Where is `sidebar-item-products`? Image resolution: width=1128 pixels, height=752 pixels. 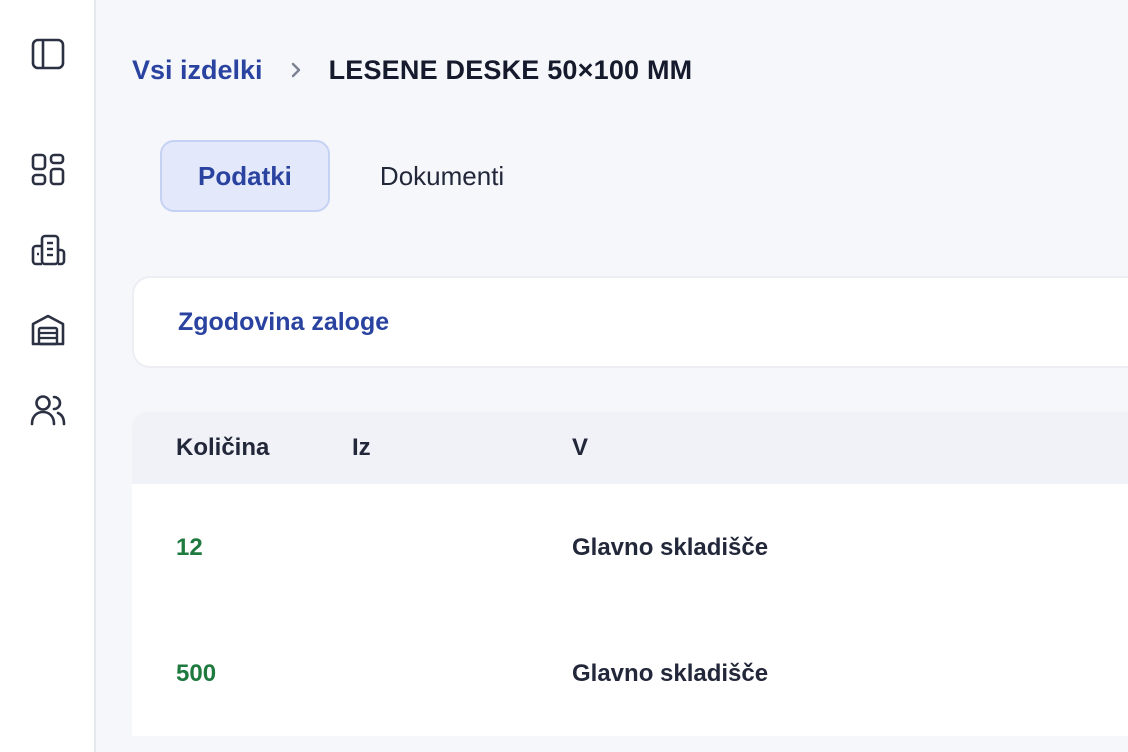 sidebar-item-products is located at coordinates (48, 250).